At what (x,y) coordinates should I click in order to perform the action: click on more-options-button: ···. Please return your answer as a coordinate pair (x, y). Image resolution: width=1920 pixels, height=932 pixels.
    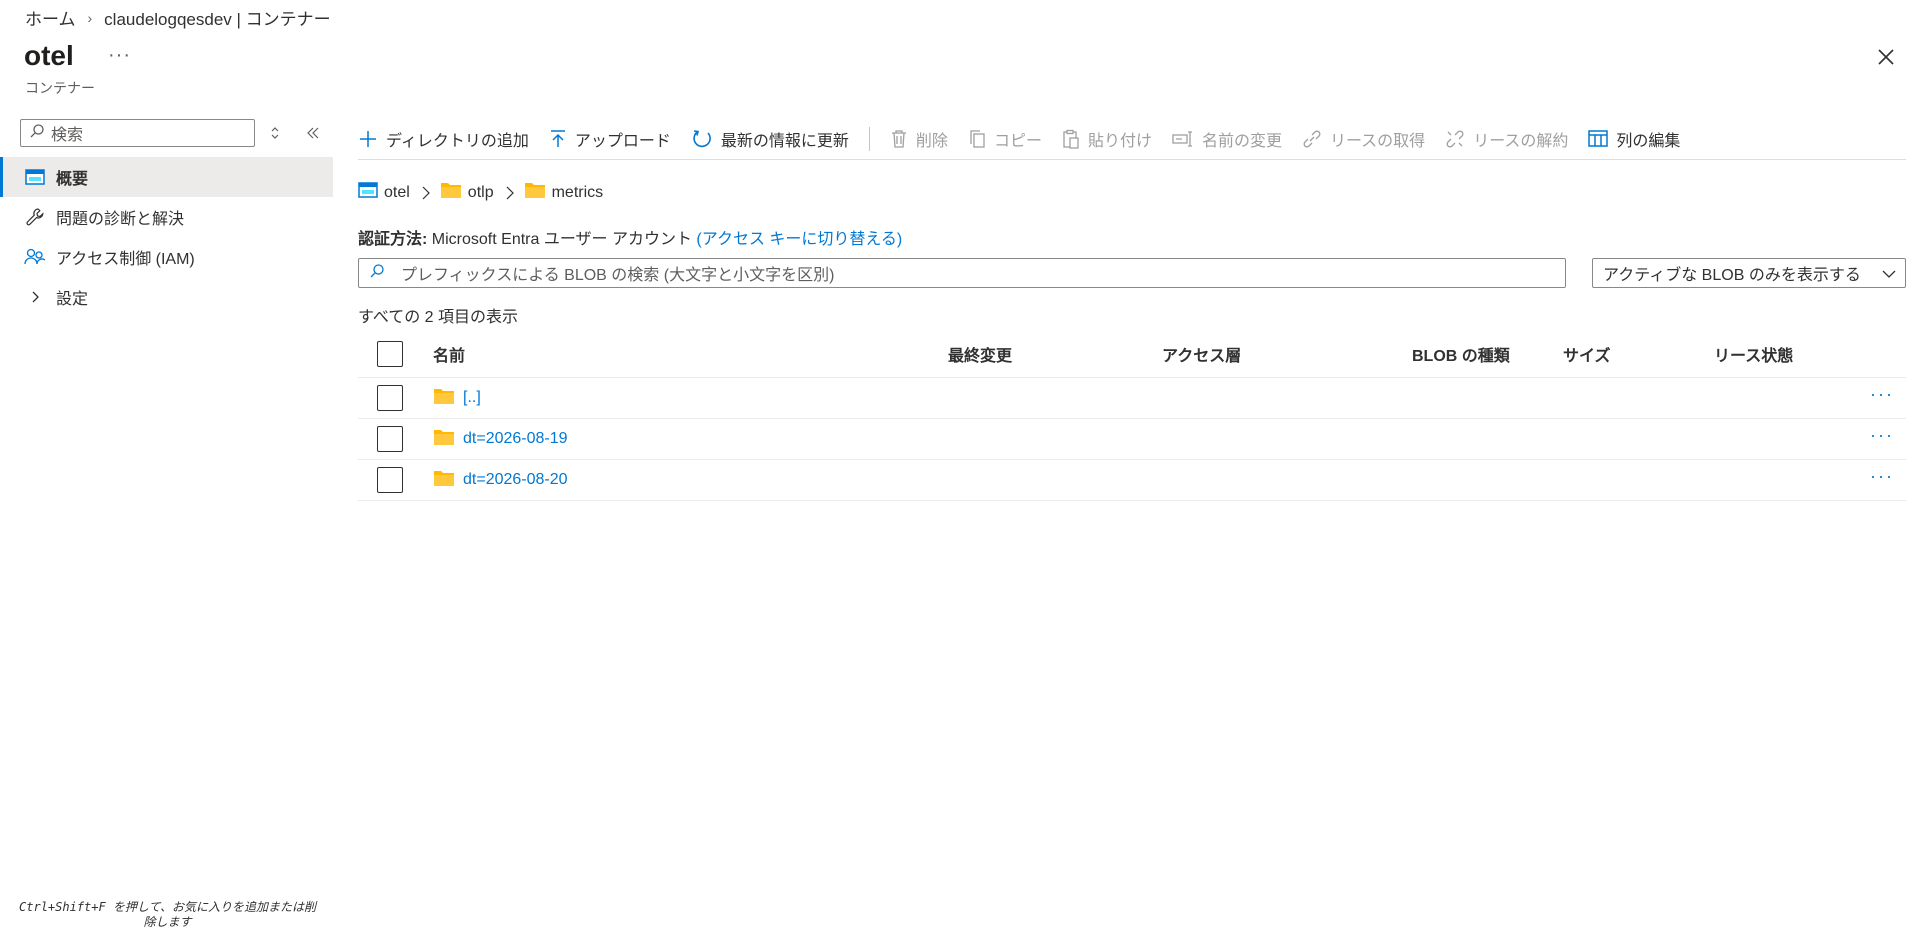
    Looking at the image, I should click on (119, 55).